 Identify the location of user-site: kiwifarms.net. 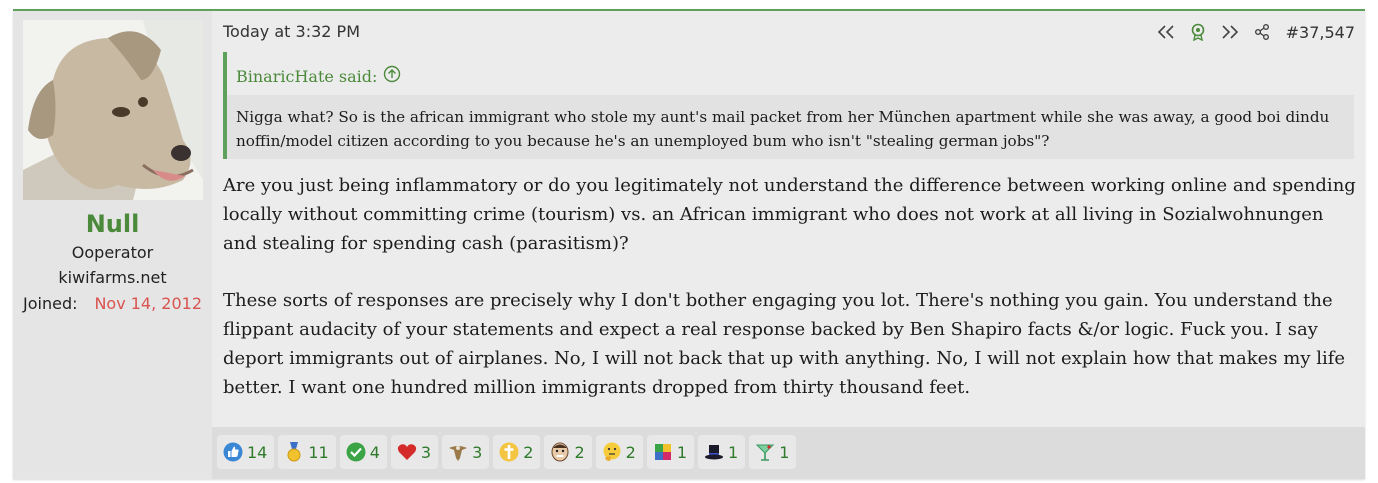
(112, 277).